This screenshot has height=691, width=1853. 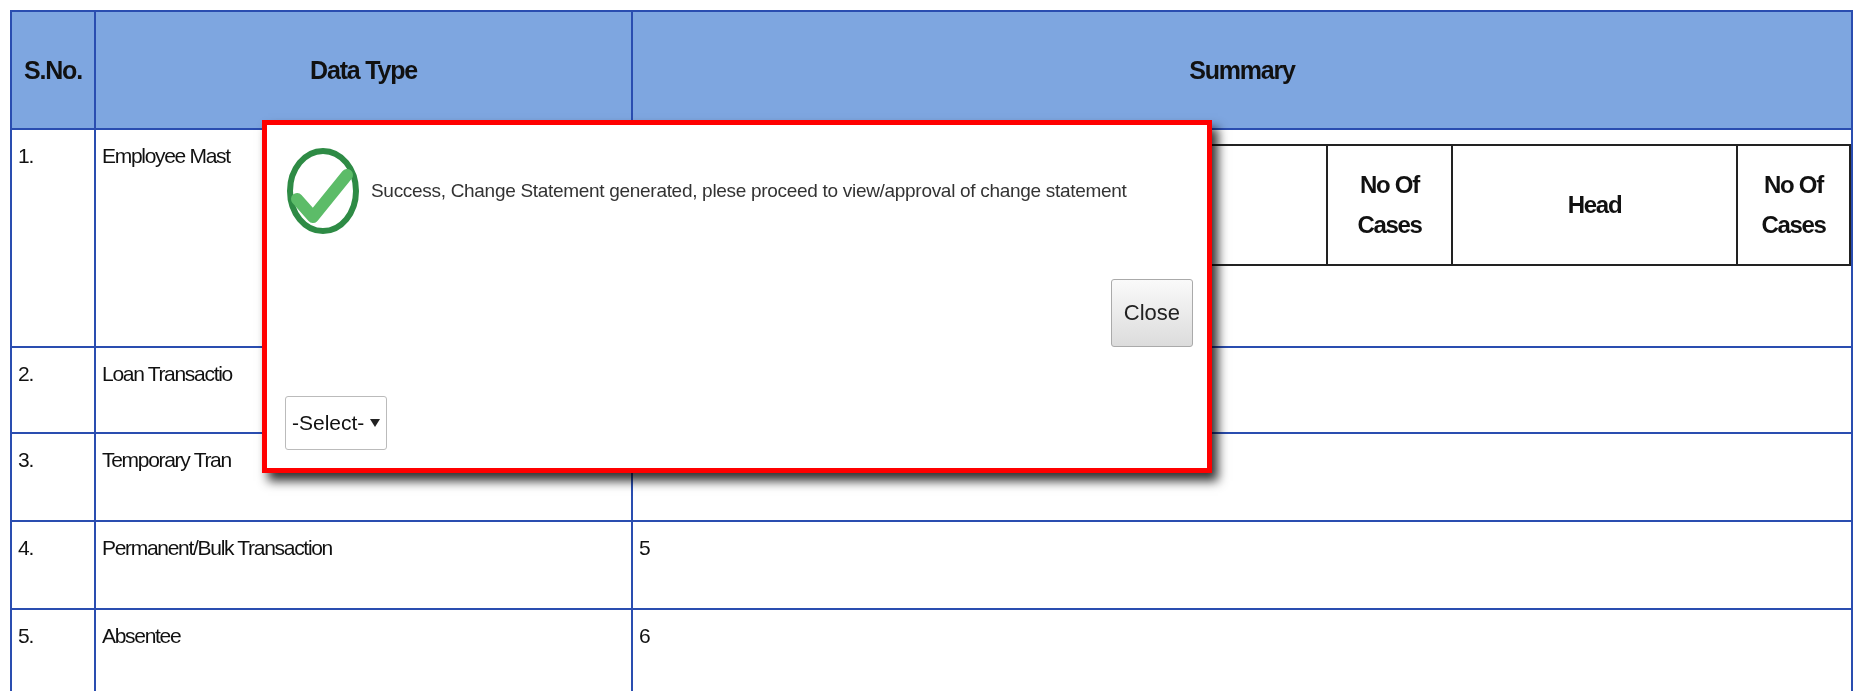 What do you see at coordinates (1151, 313) in the screenshot?
I see `close-button: Close` at bounding box center [1151, 313].